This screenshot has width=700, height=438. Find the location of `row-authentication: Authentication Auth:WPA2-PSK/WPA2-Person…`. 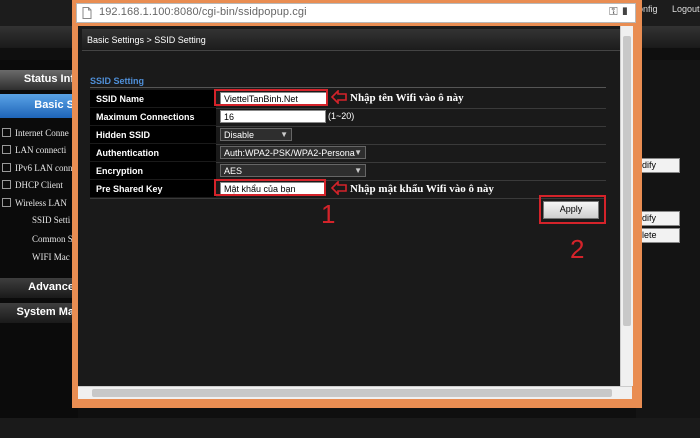

row-authentication: Authentication Auth:WPA2-PSK/WPA2-Person… is located at coordinates (348, 153).